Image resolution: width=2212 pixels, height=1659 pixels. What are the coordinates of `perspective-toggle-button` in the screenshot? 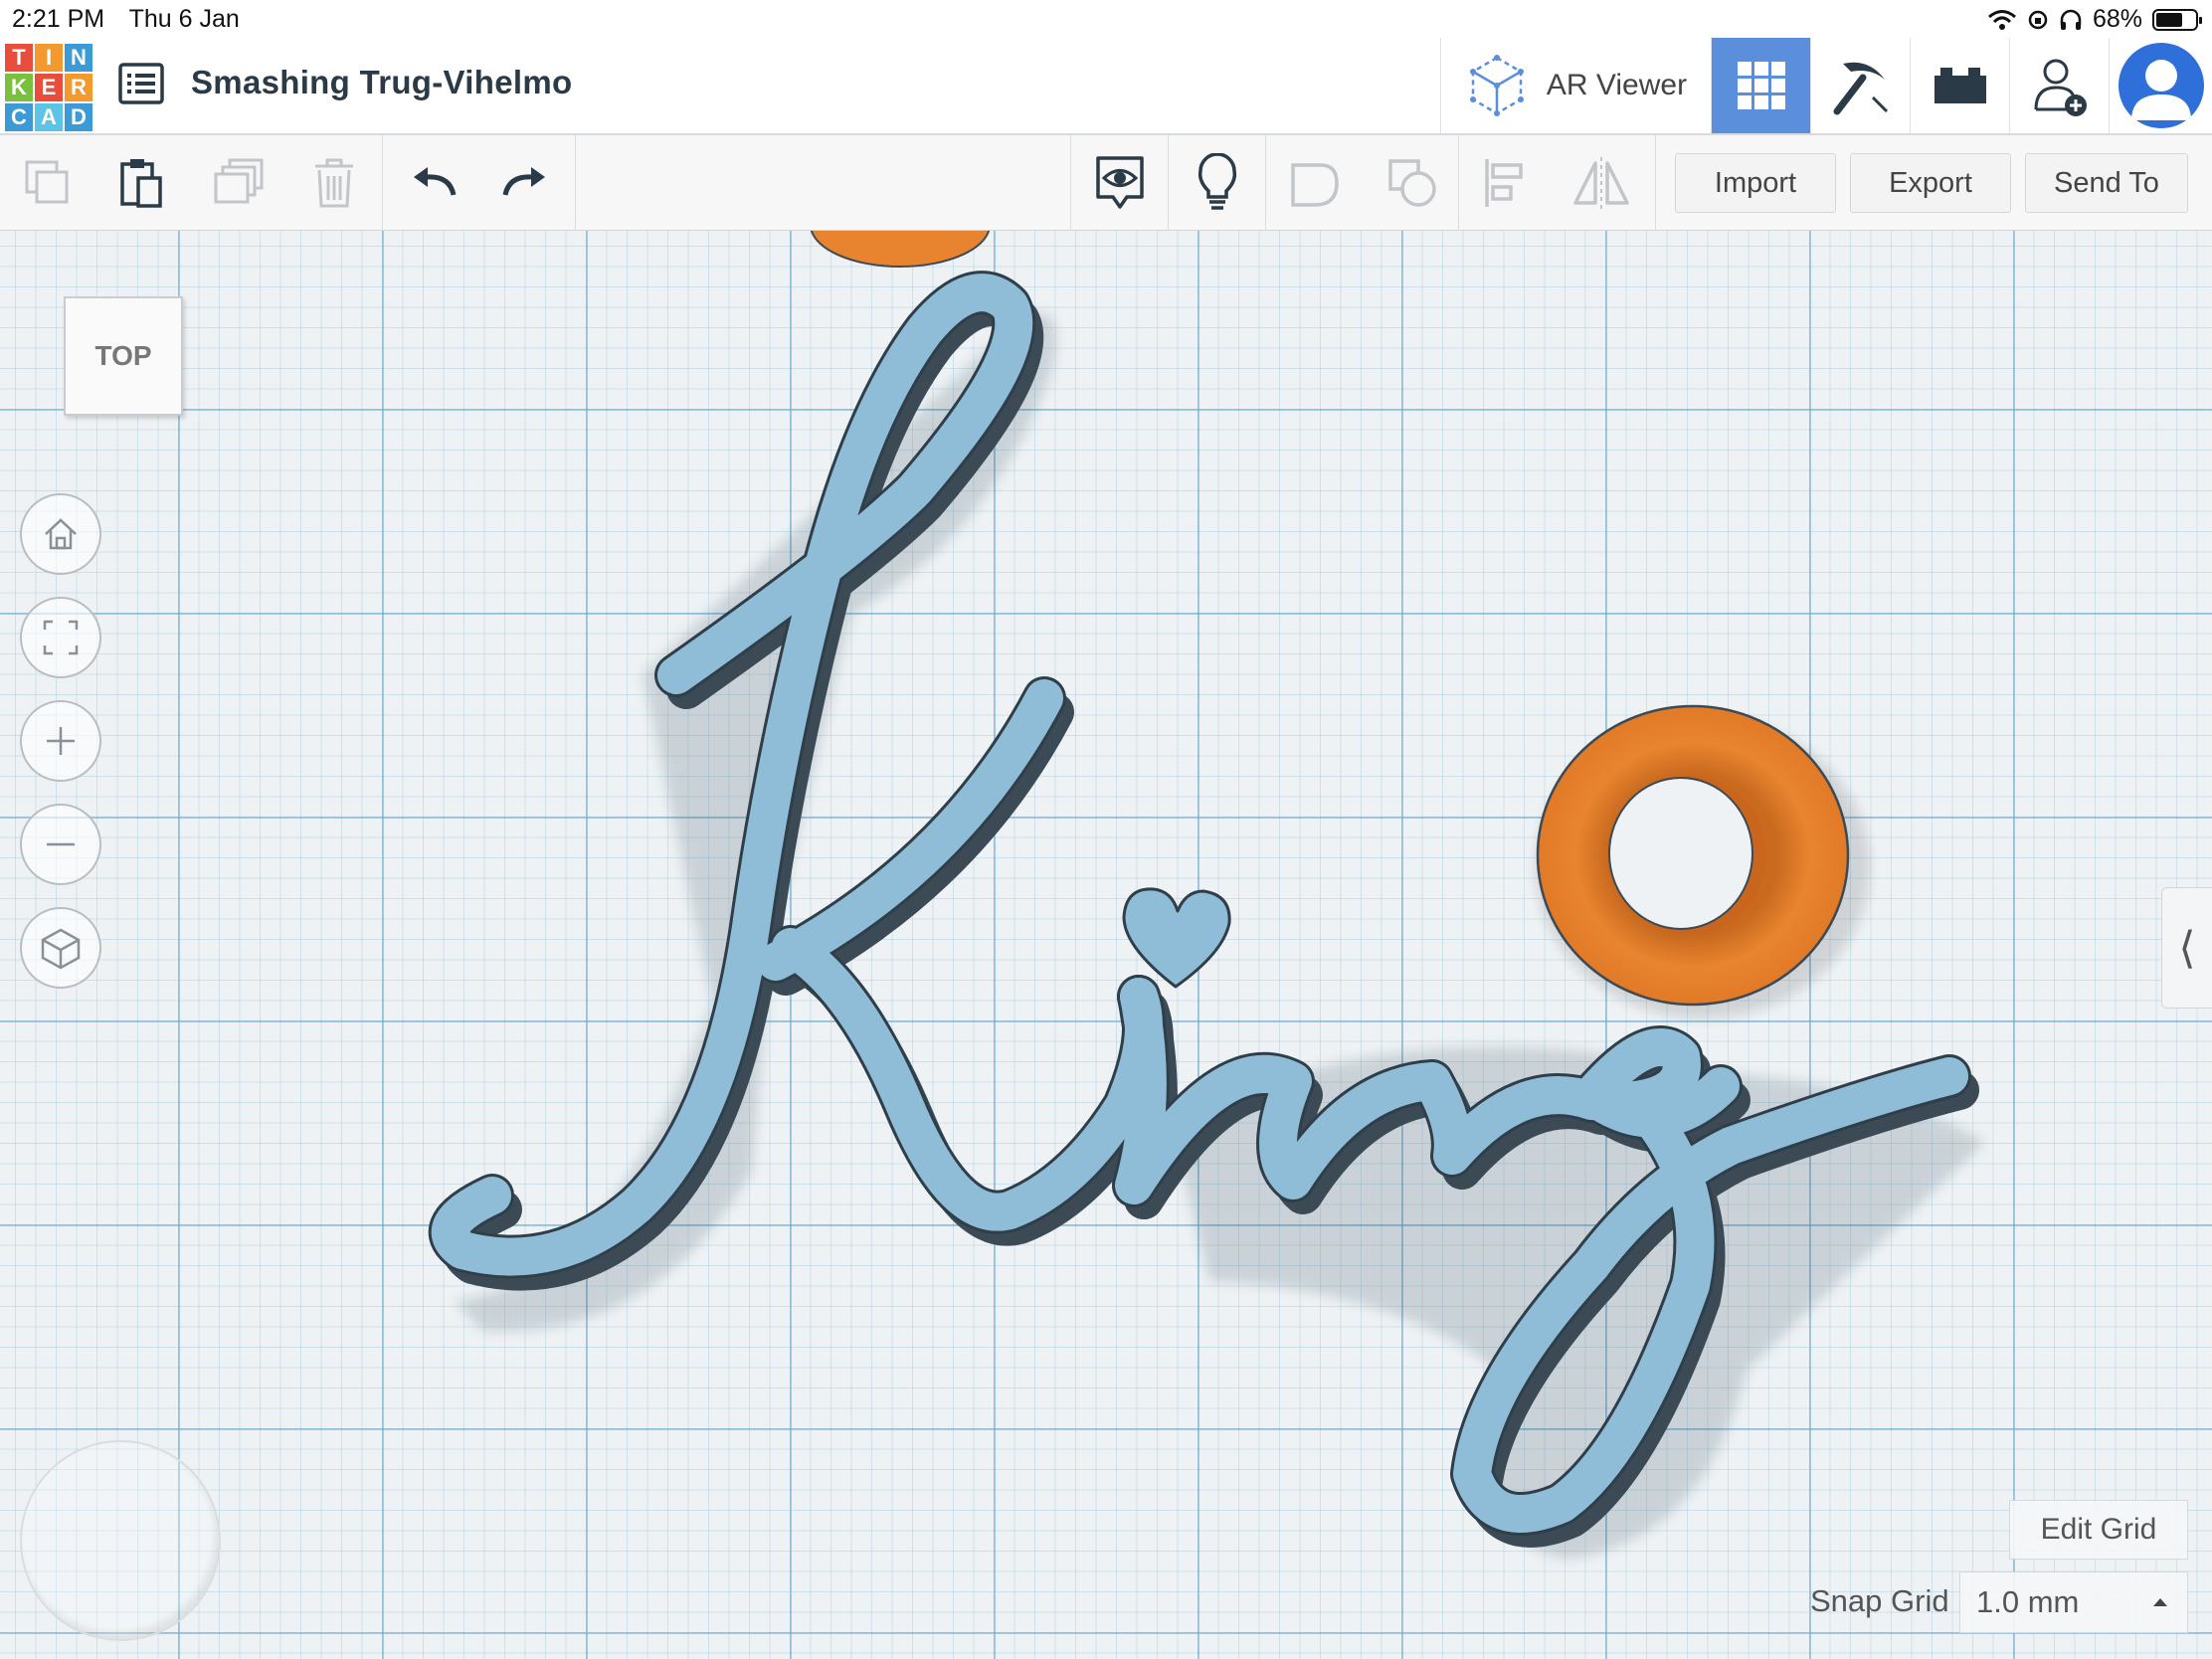 It's located at (60, 948).